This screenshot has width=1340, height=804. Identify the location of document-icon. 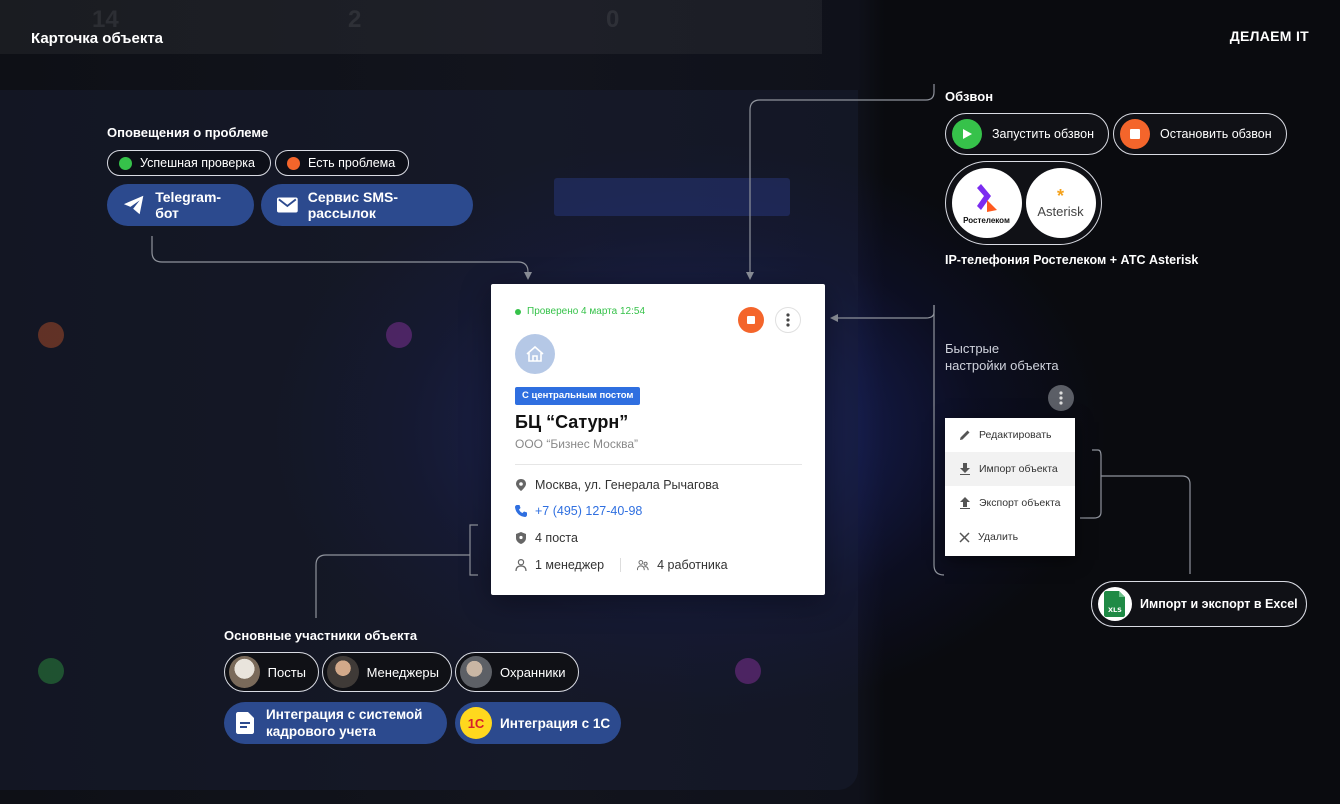
(245, 723).